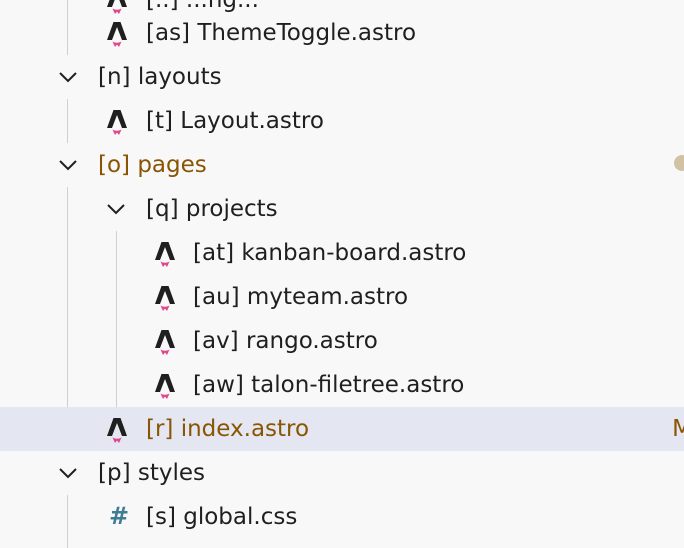 The height and width of the screenshot is (548, 684). I want to click on tree-row-label: [r] index.astro, so click(228, 429).